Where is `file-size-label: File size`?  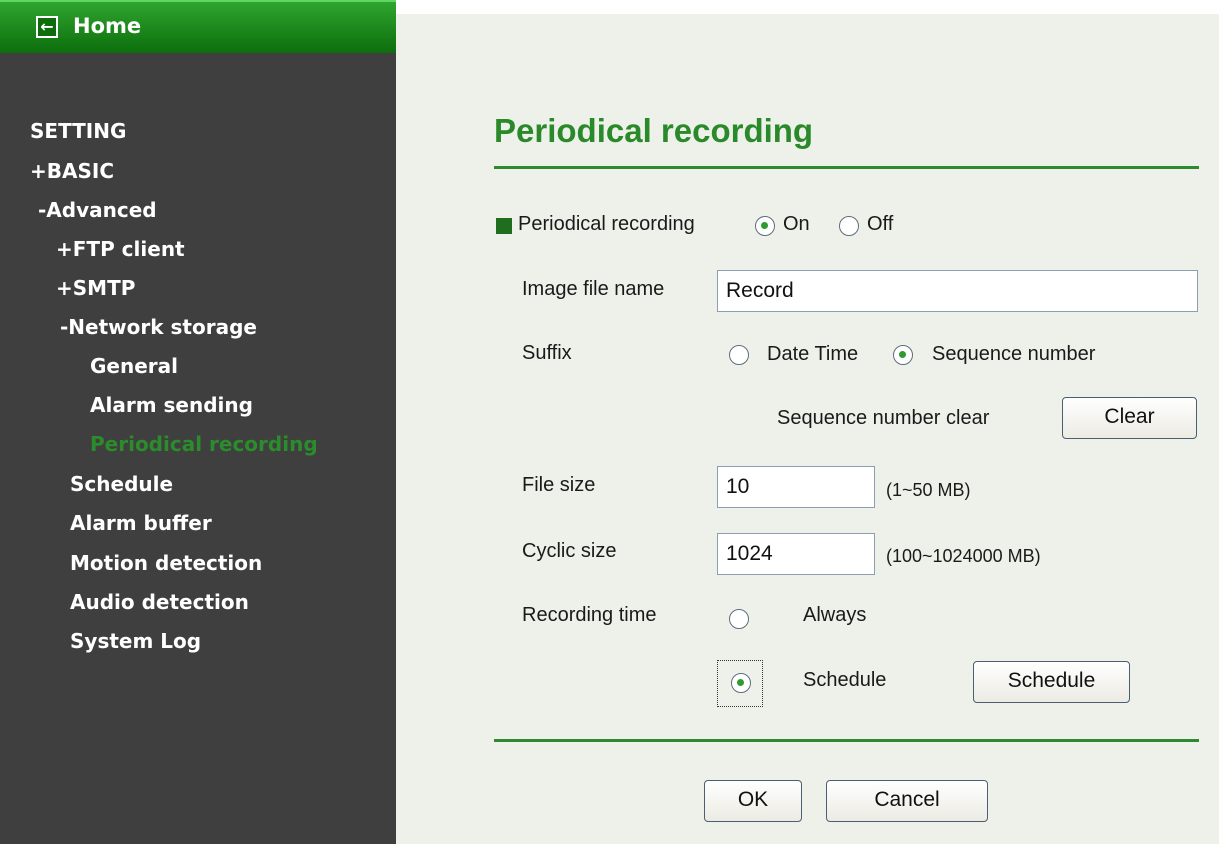
file-size-label: File size is located at coordinates (559, 485).